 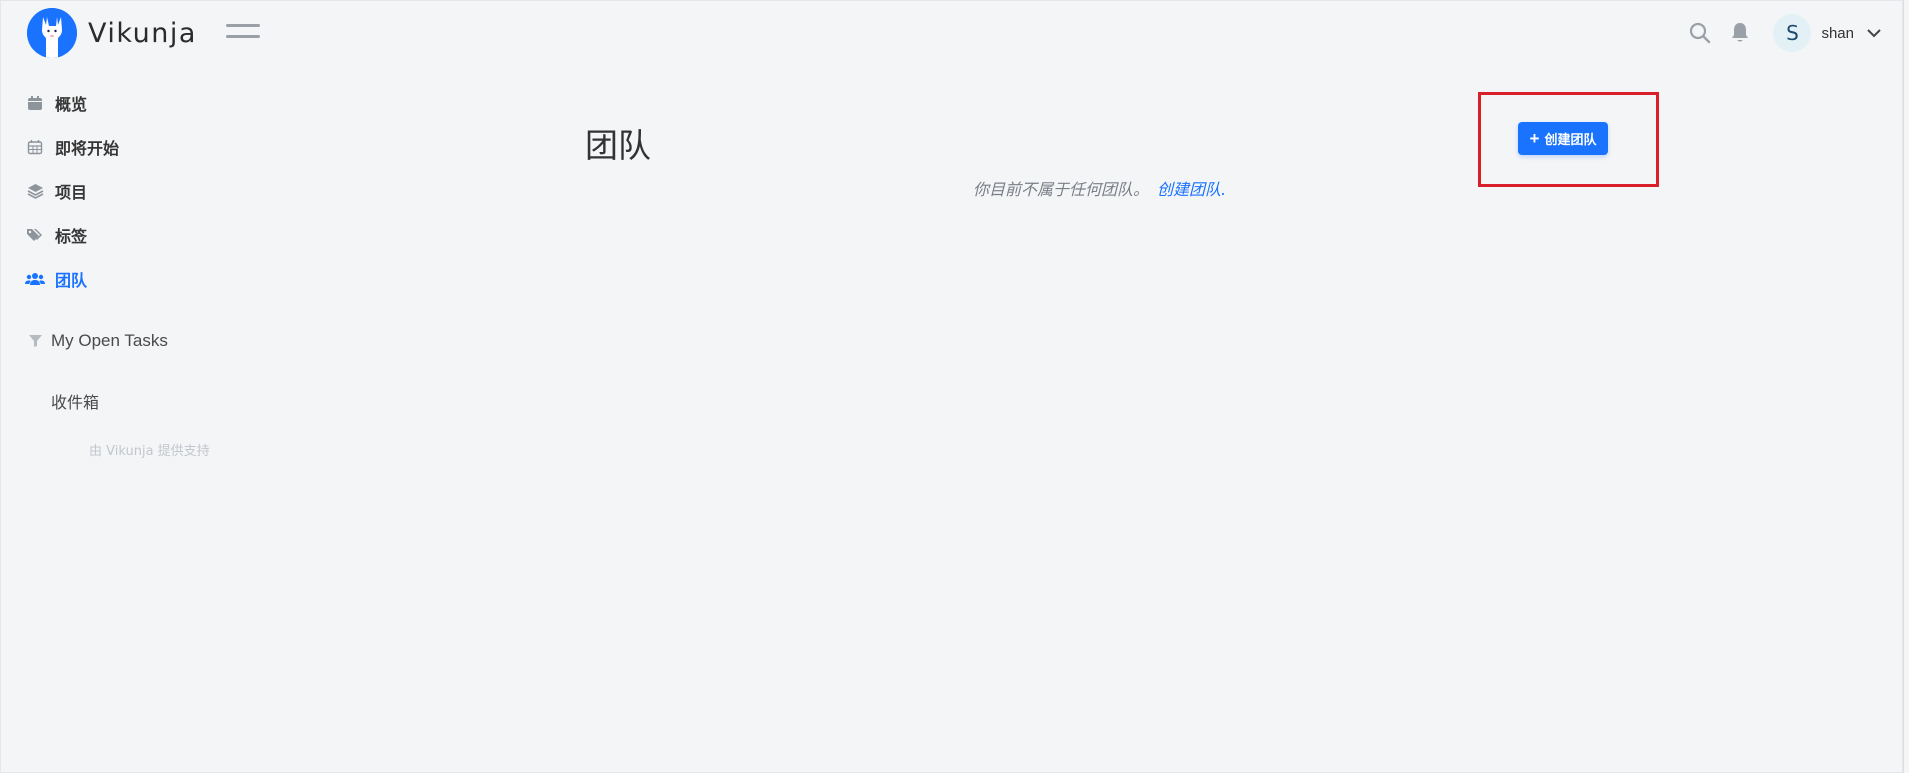 What do you see at coordinates (1061, 189) in the screenshot?
I see `empty-state-text: 你目前不属于任何团队。` at bounding box center [1061, 189].